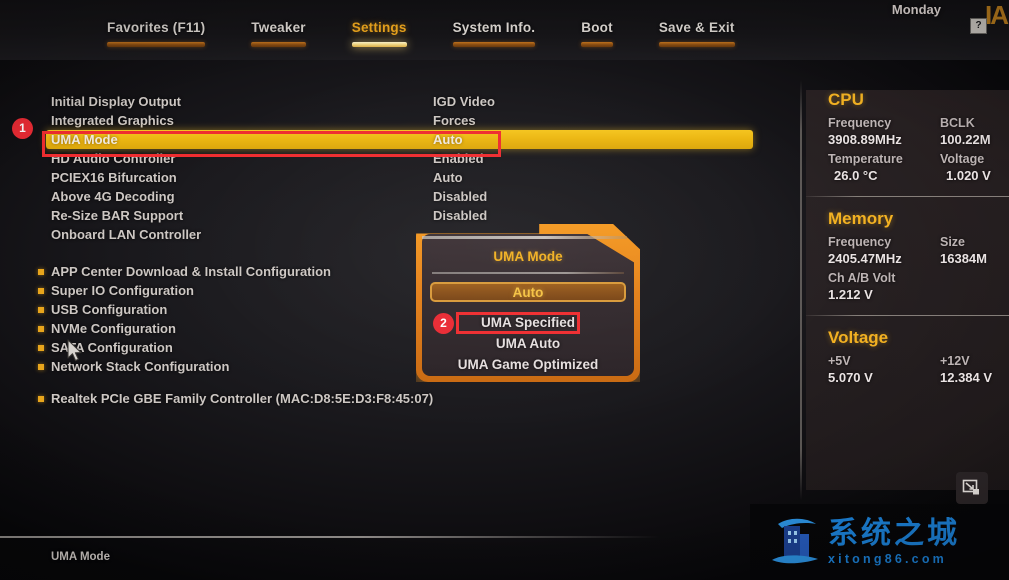 The width and height of the screenshot is (1009, 580). I want to click on setting-label: Integrated Graphics, so click(112, 120).